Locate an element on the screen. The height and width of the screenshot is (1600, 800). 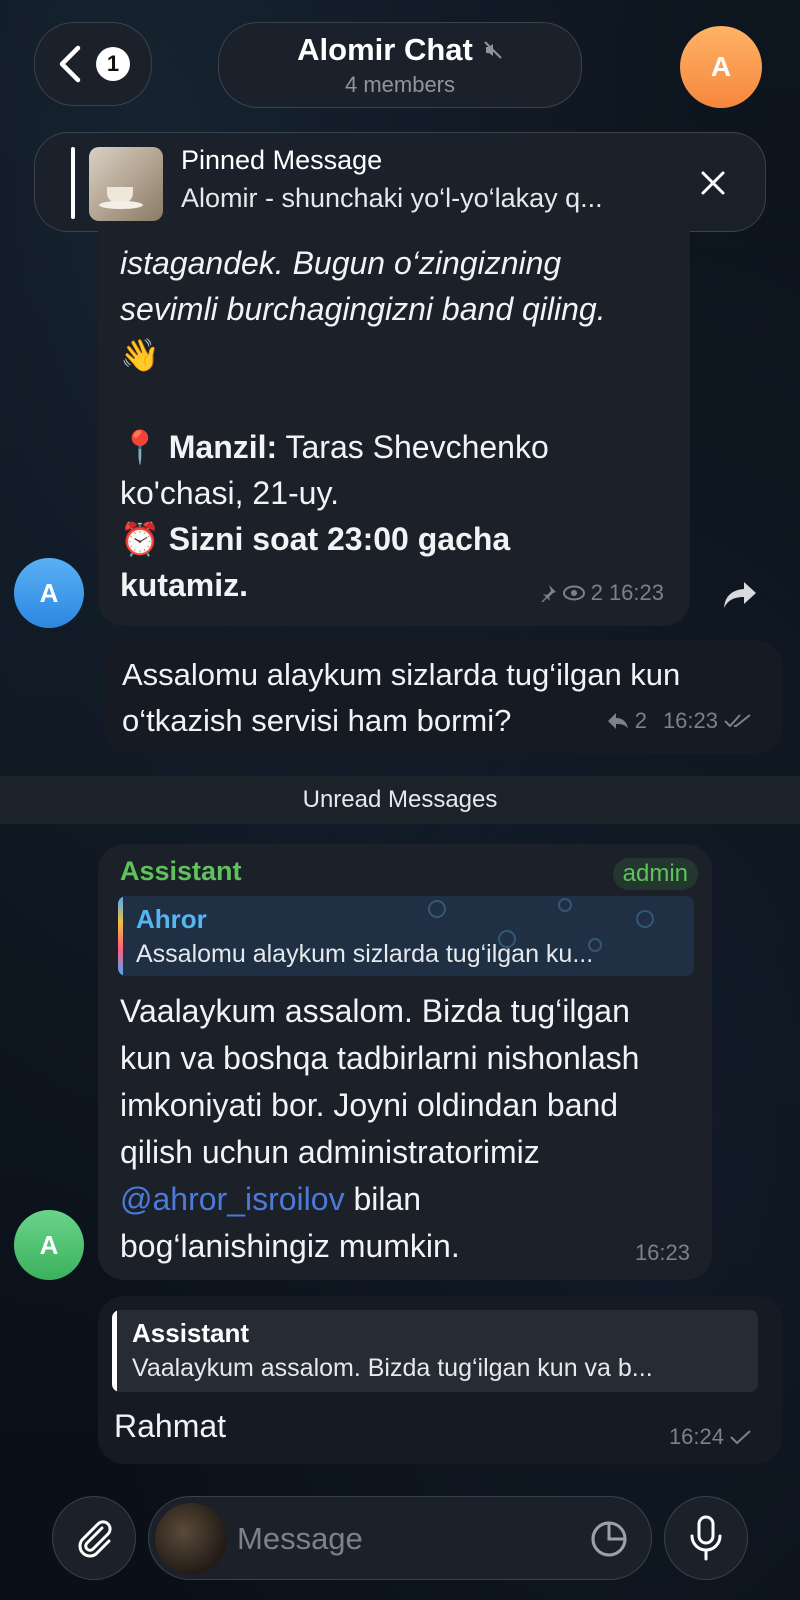
username-mention-link: @ahror_isroilov is located at coordinates (232, 1199).